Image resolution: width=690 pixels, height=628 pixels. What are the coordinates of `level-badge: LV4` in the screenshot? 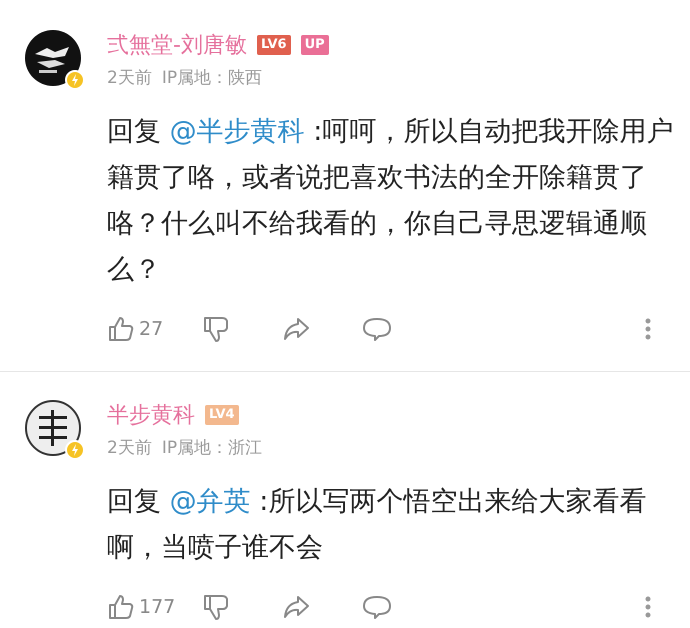 It's located at (222, 415).